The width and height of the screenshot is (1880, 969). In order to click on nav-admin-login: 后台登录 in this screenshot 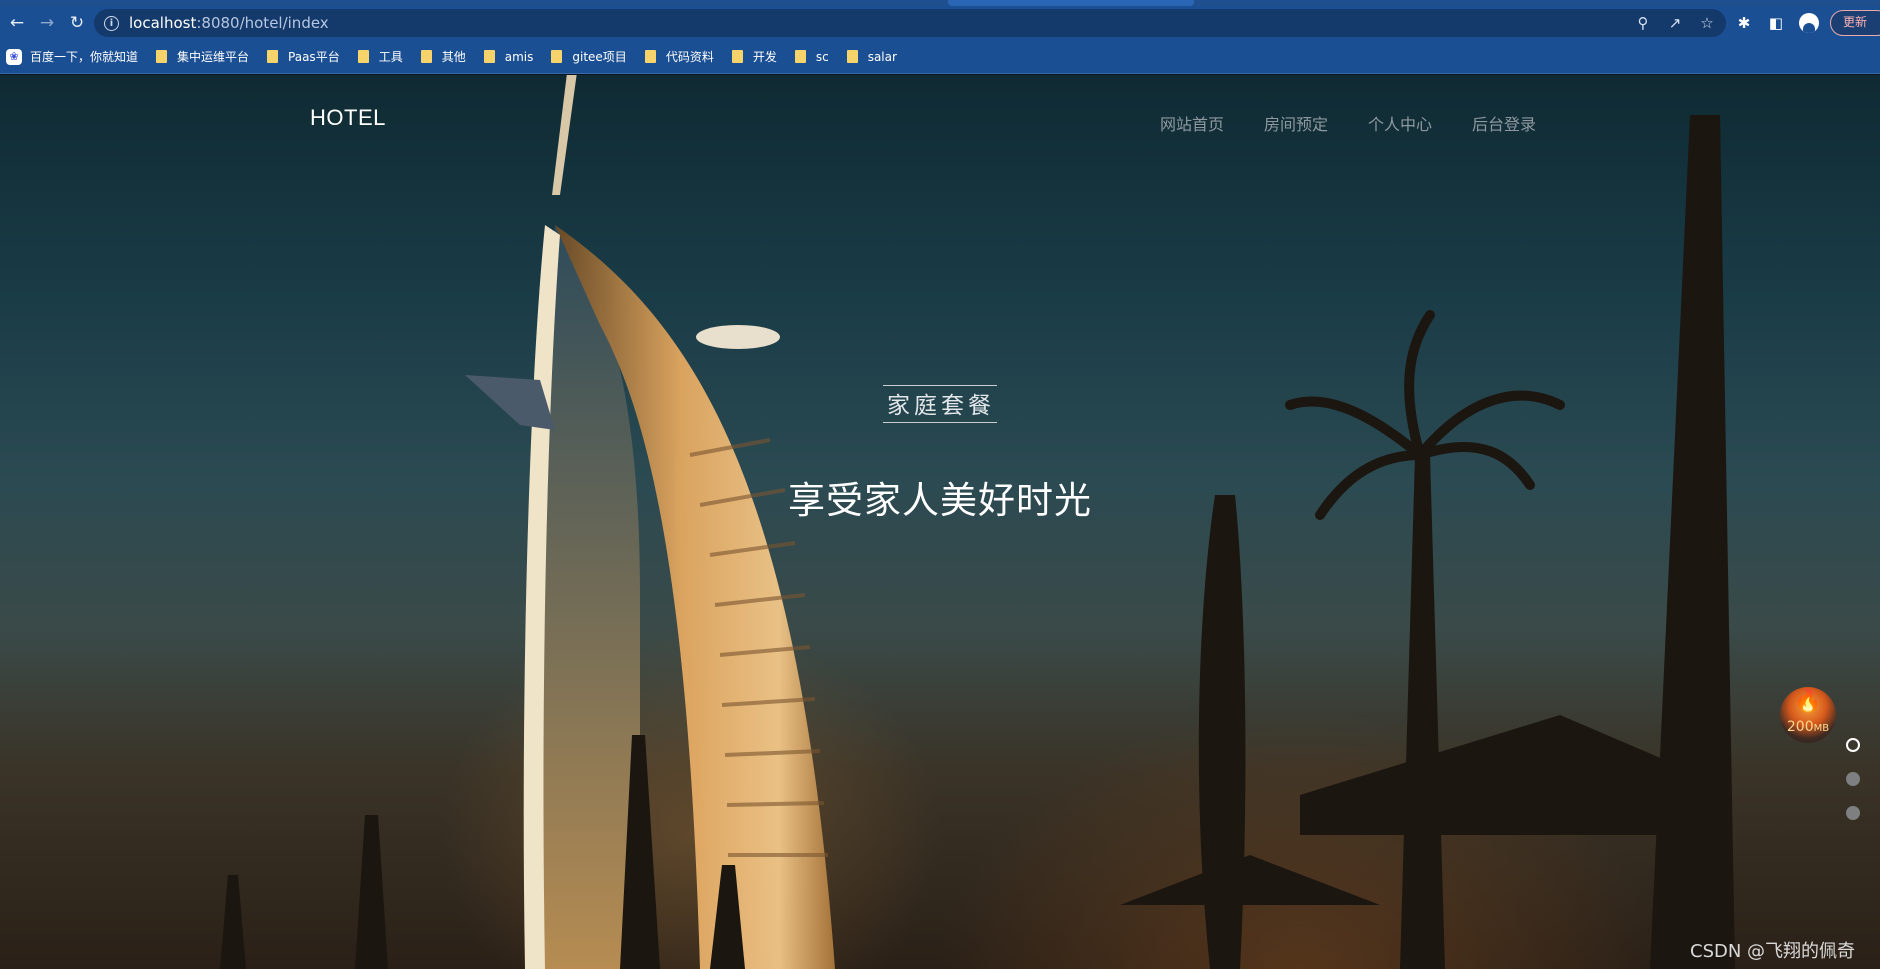, I will do `click(1504, 123)`.